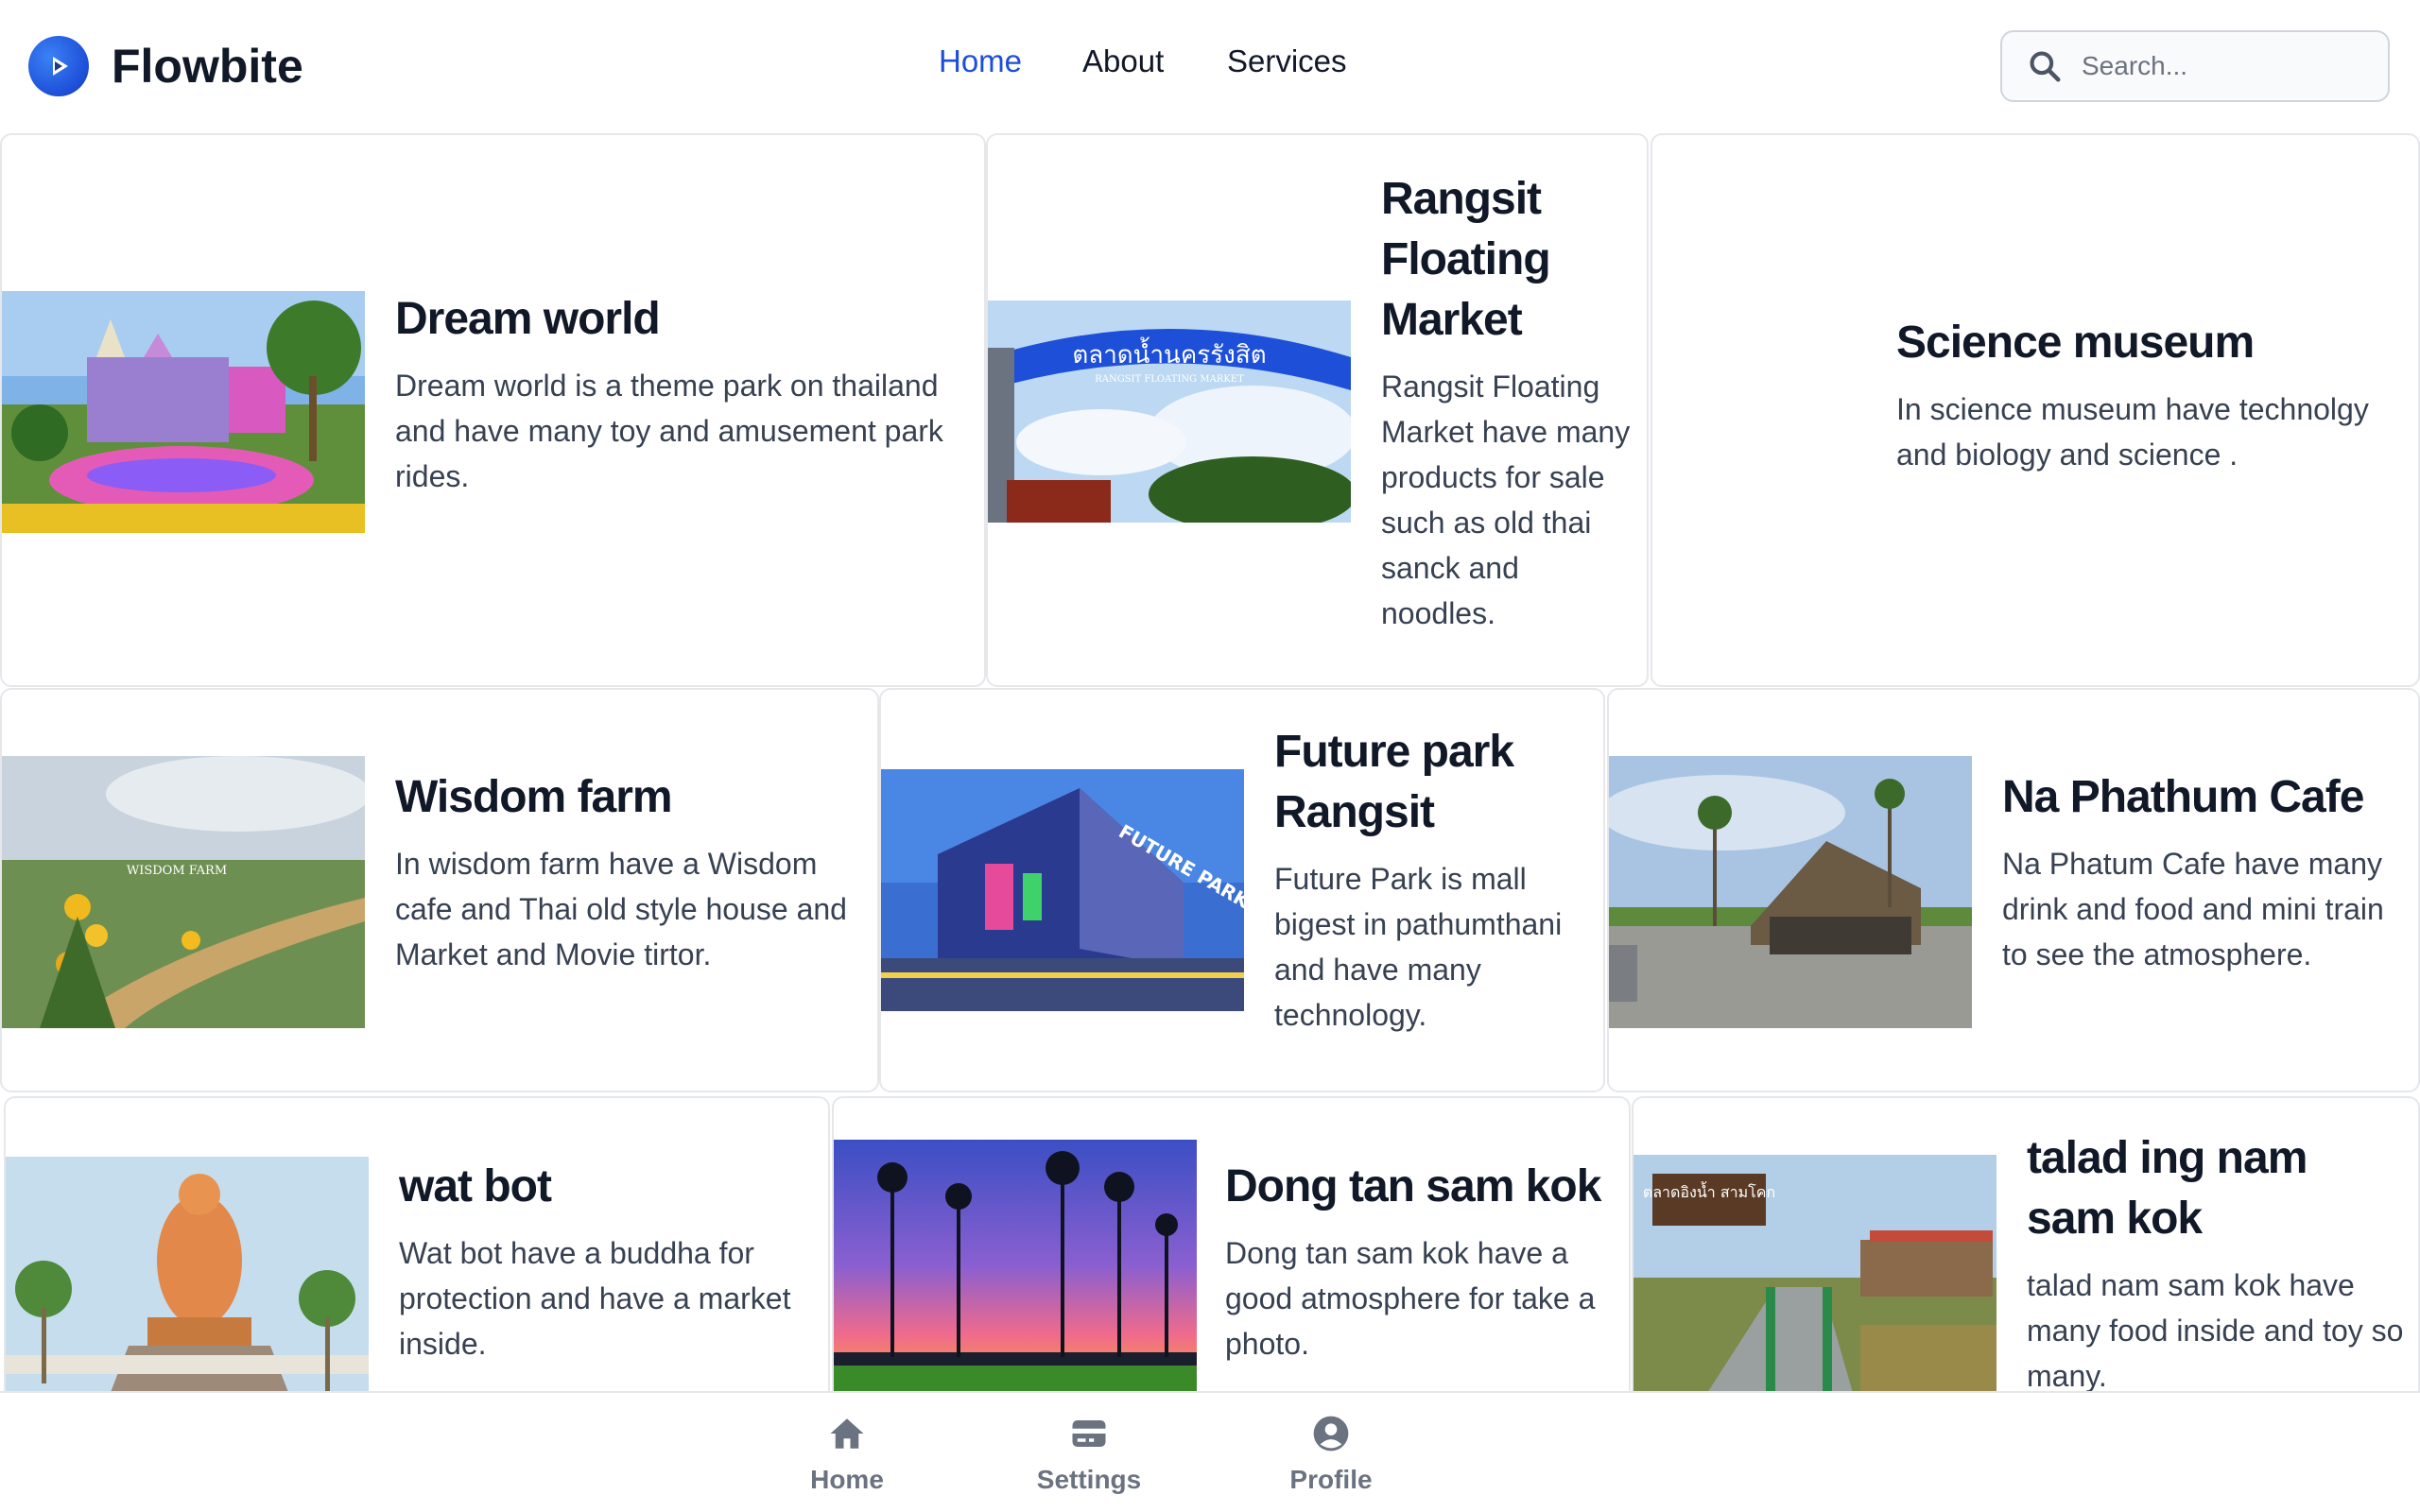 The image size is (2420, 1512). I want to click on search-input, so click(2233, 66).